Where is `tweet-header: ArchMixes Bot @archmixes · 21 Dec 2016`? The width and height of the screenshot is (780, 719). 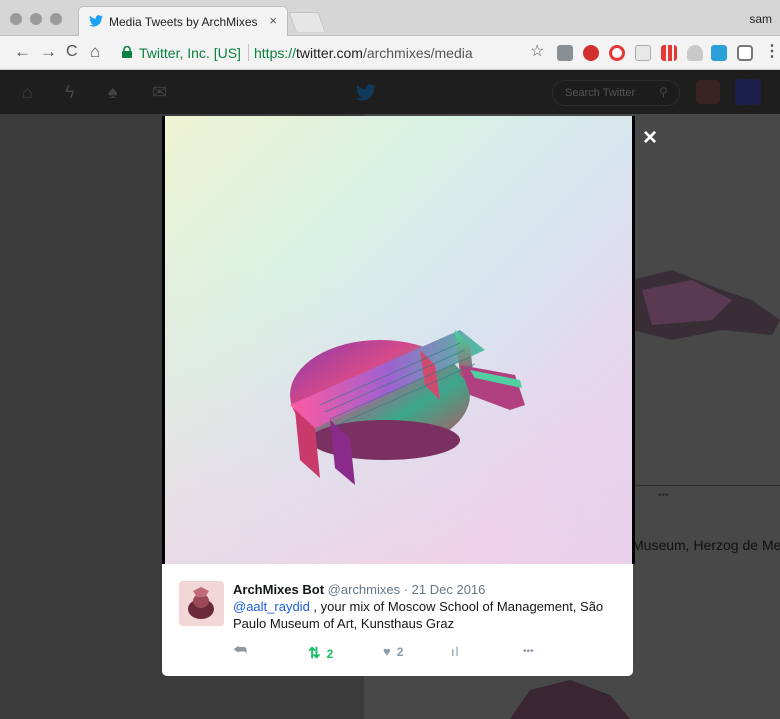 tweet-header: ArchMixes Bot @archmixes · 21 Dec 2016 is located at coordinates (359, 589).